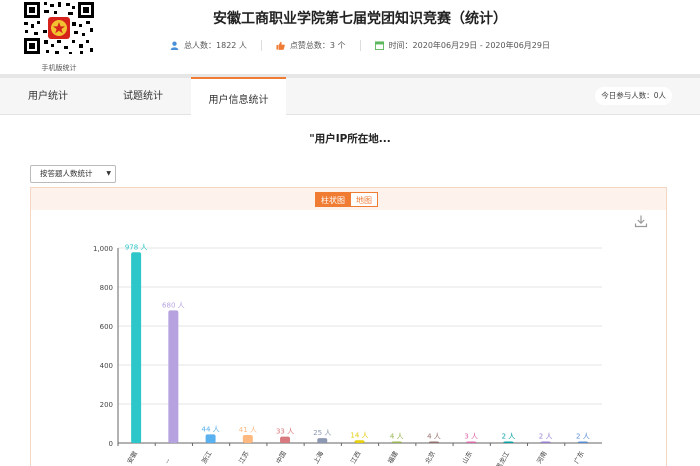  What do you see at coordinates (503, 457) in the screenshot?
I see `x-tick-label: 黑龙江` at bounding box center [503, 457].